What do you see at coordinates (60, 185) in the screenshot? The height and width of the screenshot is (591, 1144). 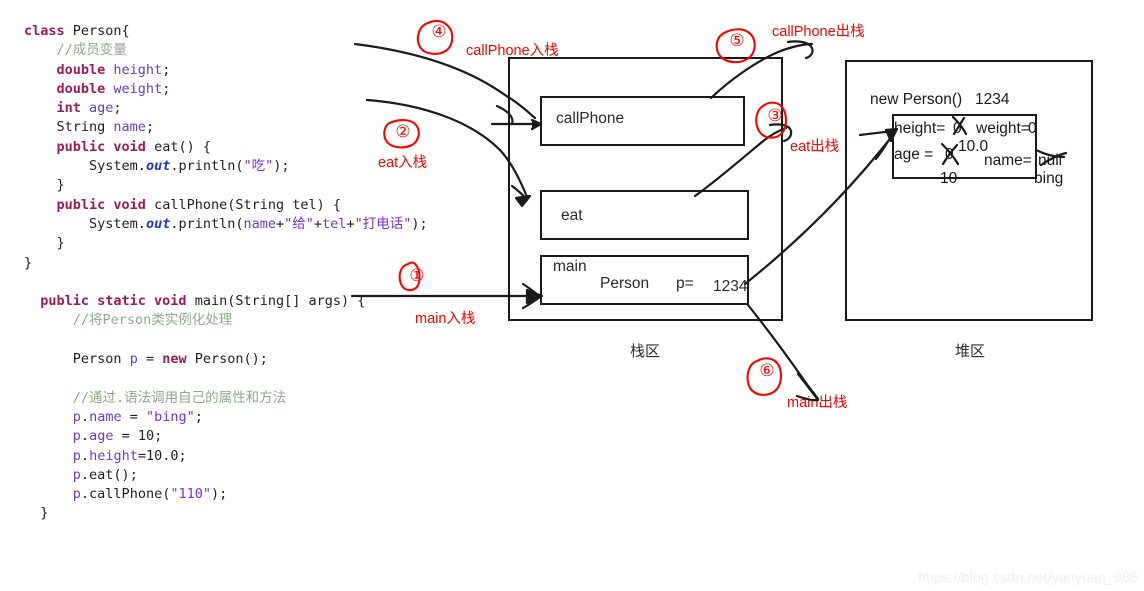 I see `code-token: }` at bounding box center [60, 185].